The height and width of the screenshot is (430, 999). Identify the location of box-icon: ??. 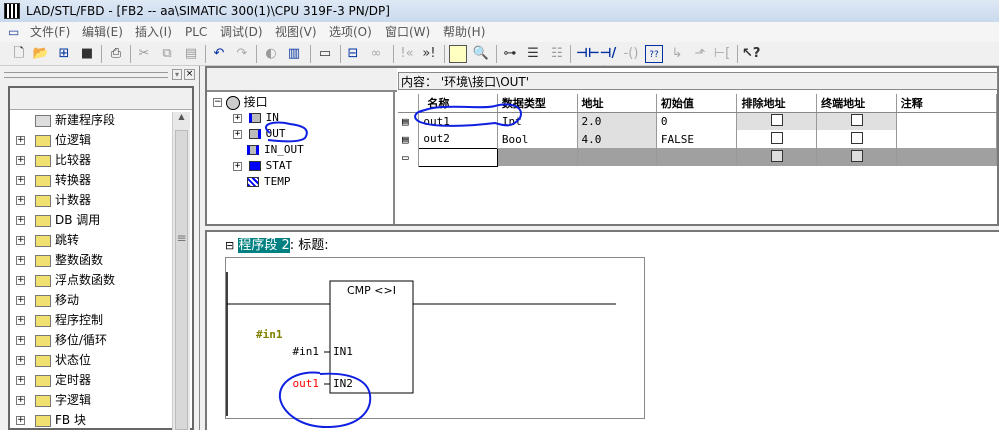
(654, 54).